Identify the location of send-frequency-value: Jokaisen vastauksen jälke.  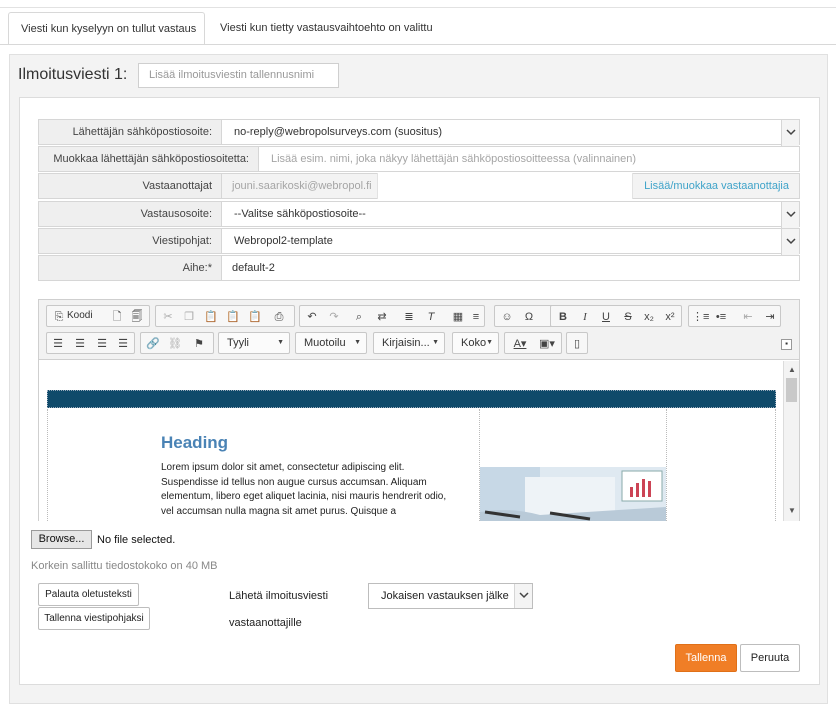
(445, 596).